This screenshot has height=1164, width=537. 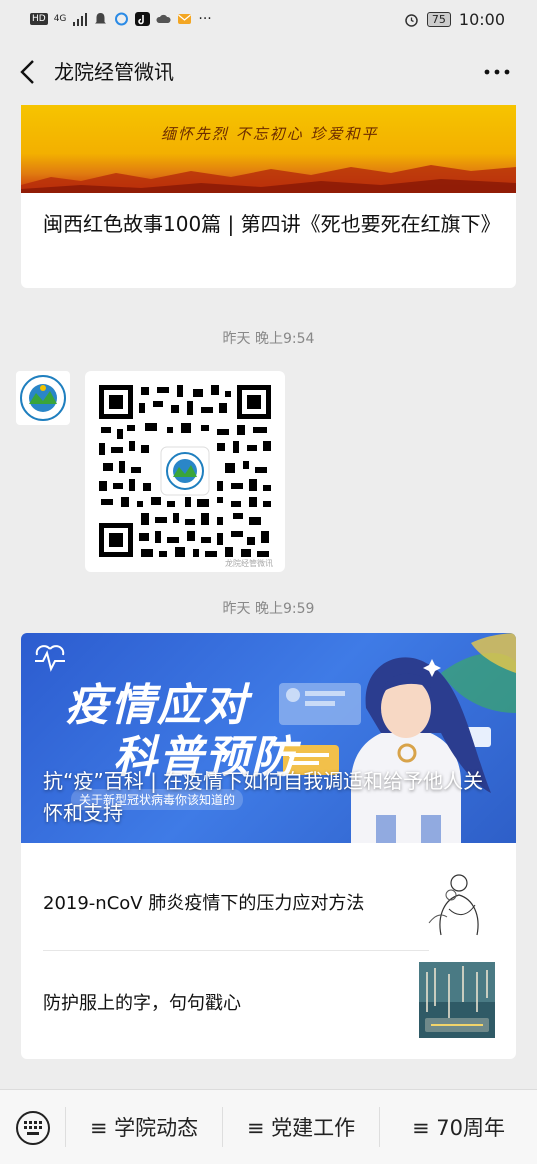 What do you see at coordinates (268, 149) in the screenshot?
I see `article-cover-image: 缅怀先烈 不忘初心 珍爱和平` at bounding box center [268, 149].